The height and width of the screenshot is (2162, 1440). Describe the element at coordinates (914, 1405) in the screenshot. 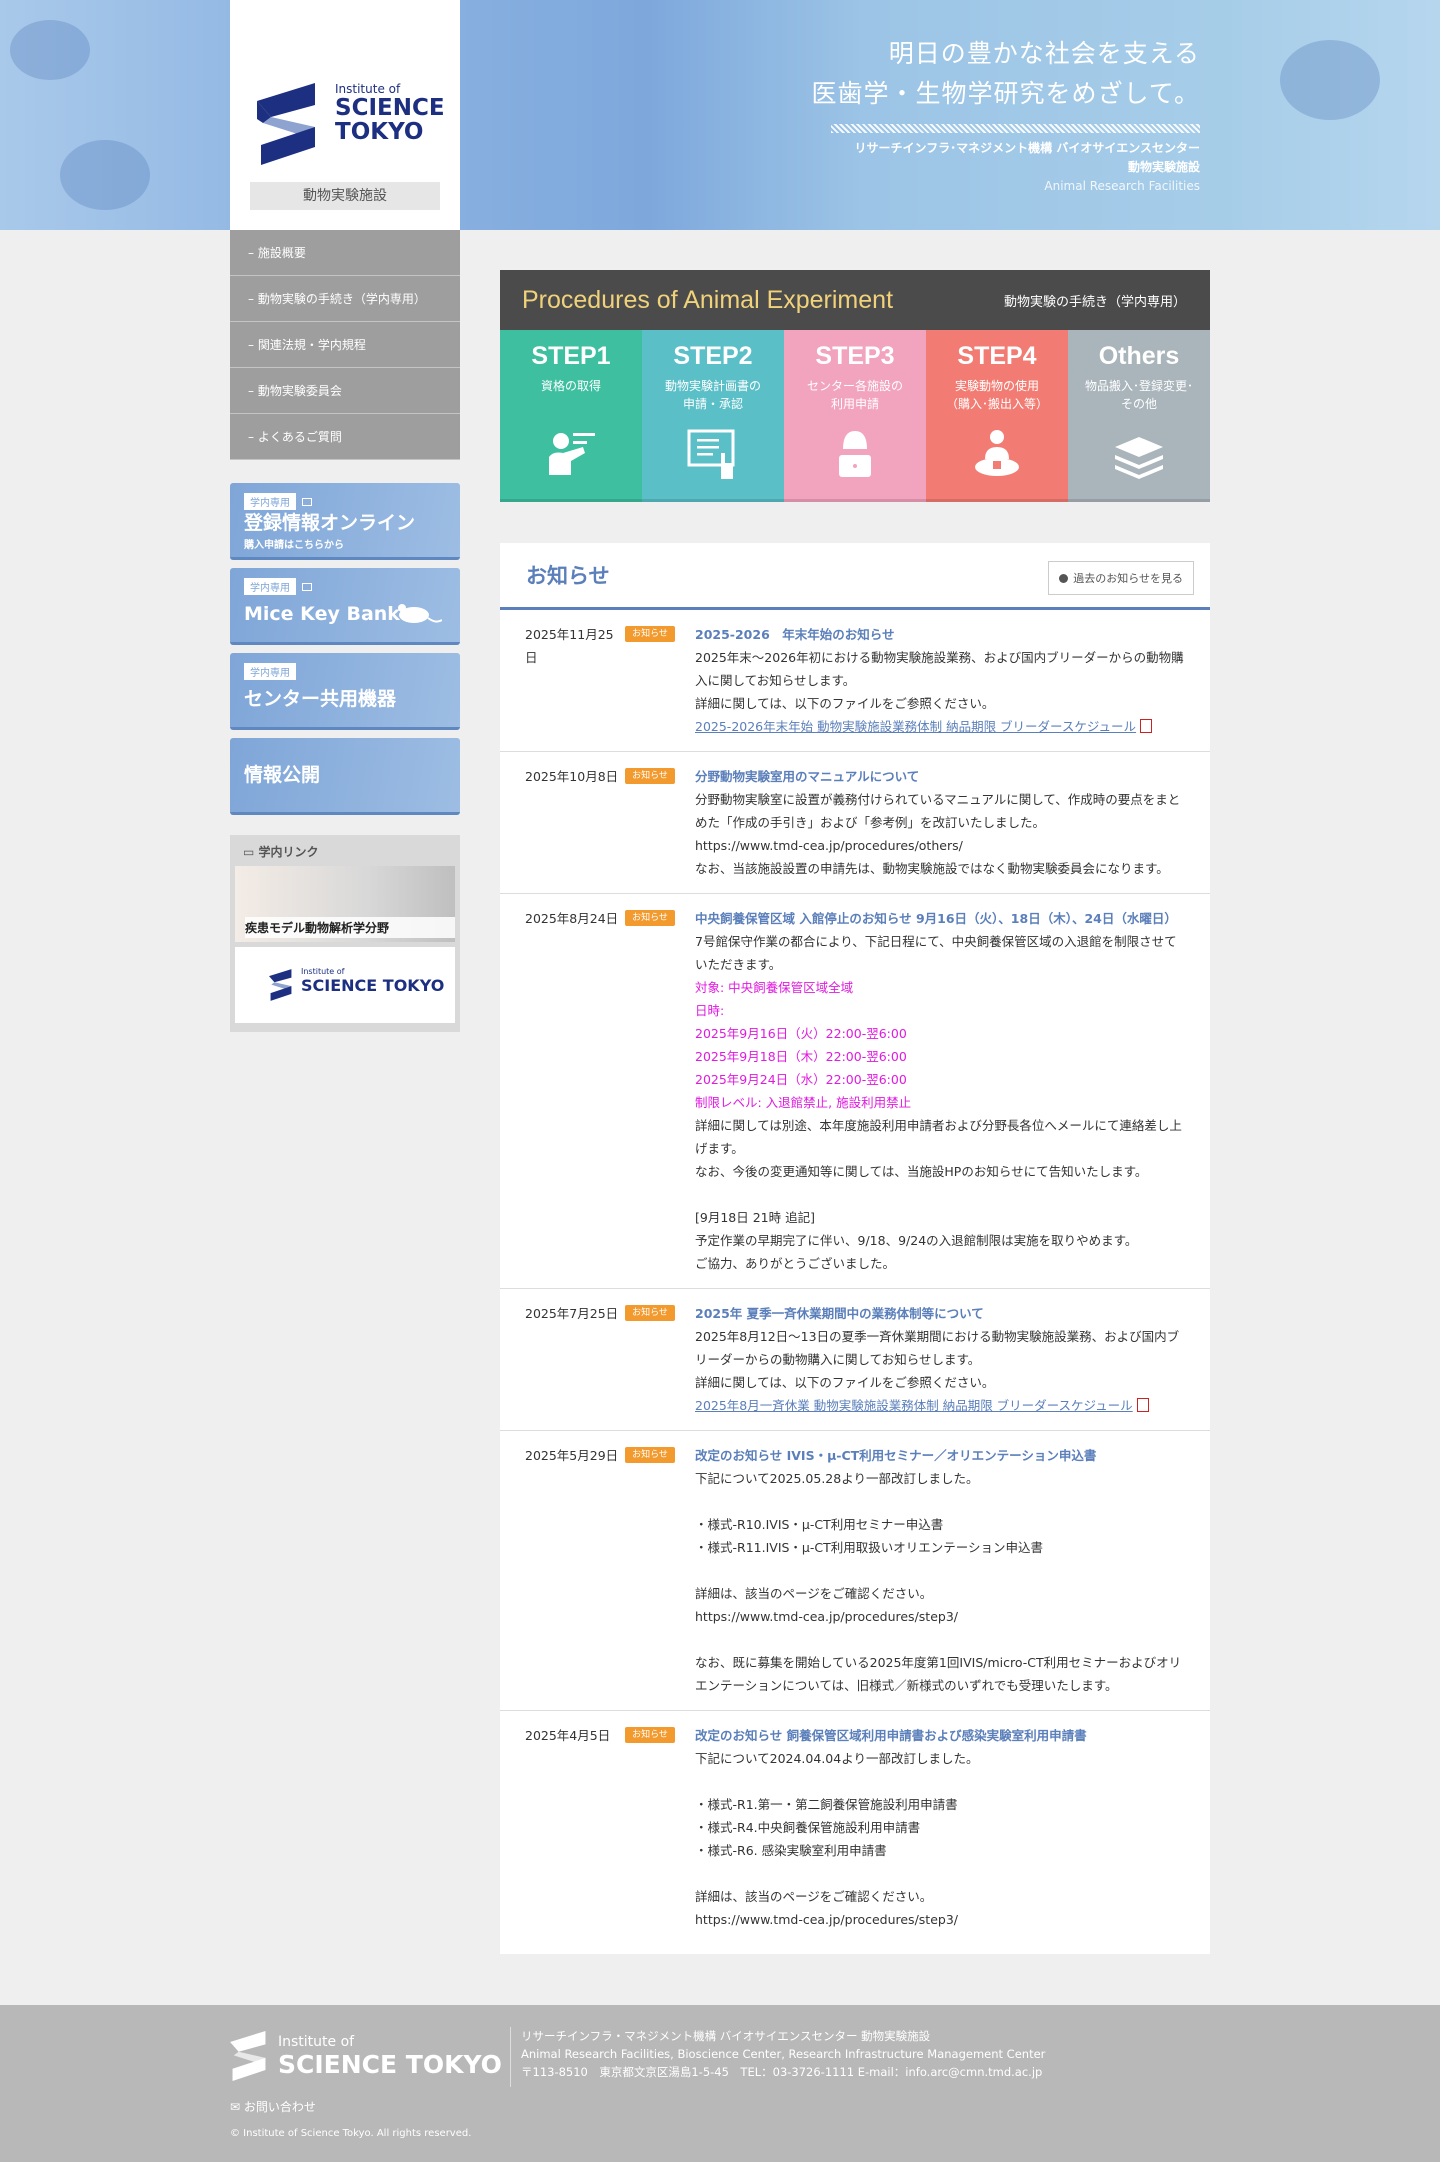

I see `pdf-link: 2025年8月一斉休業 動物実験施設業務体制 納品期限 ブリーダースケジュール` at that location.